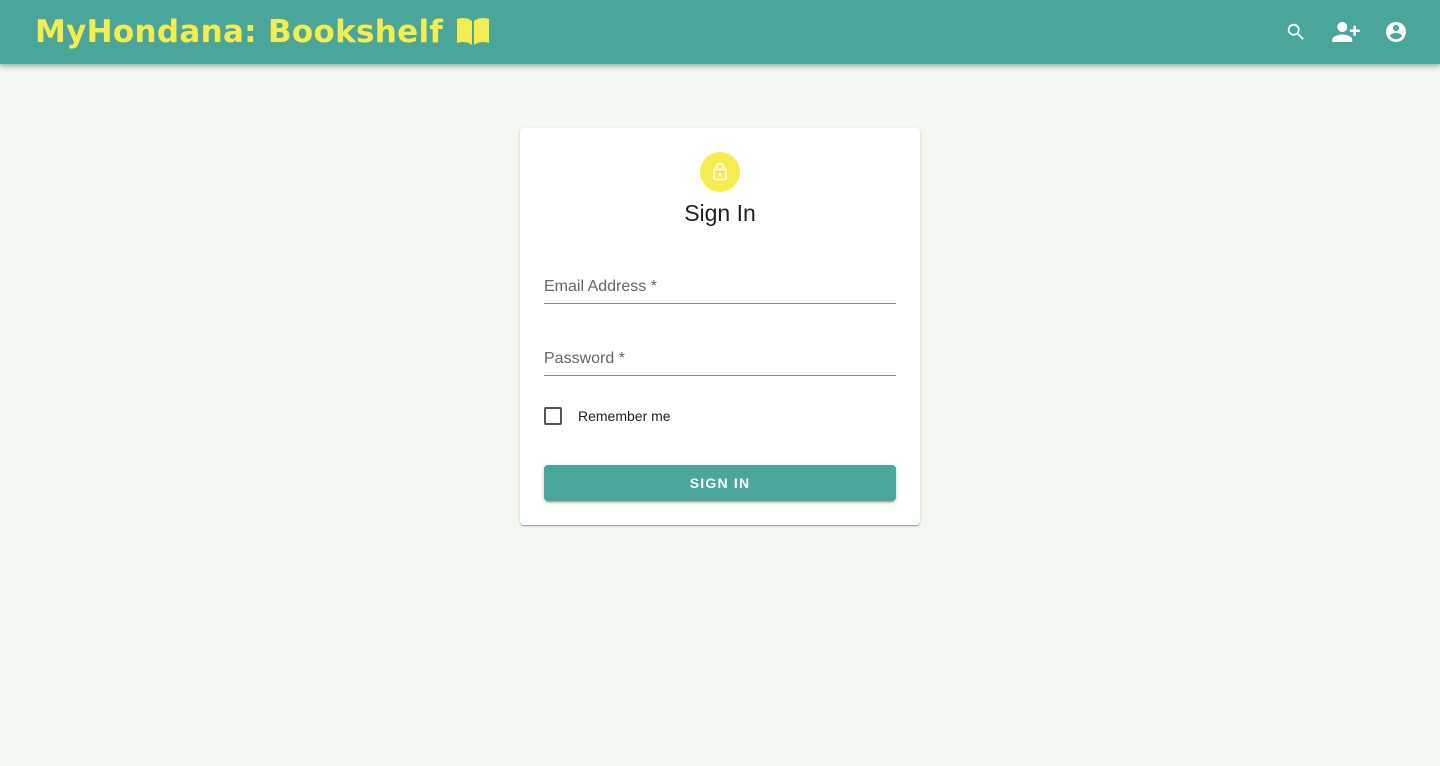 The image size is (1440, 766). I want to click on signin-heading: Sign In, so click(720, 213).